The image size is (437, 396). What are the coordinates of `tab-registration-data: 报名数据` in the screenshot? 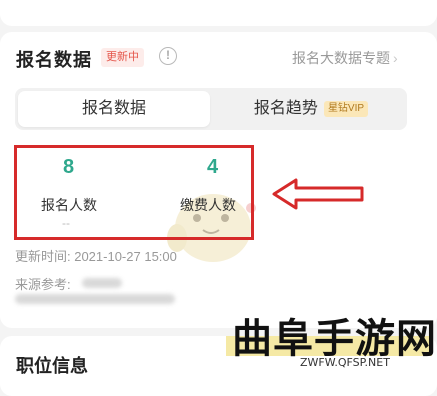 It's located at (114, 109).